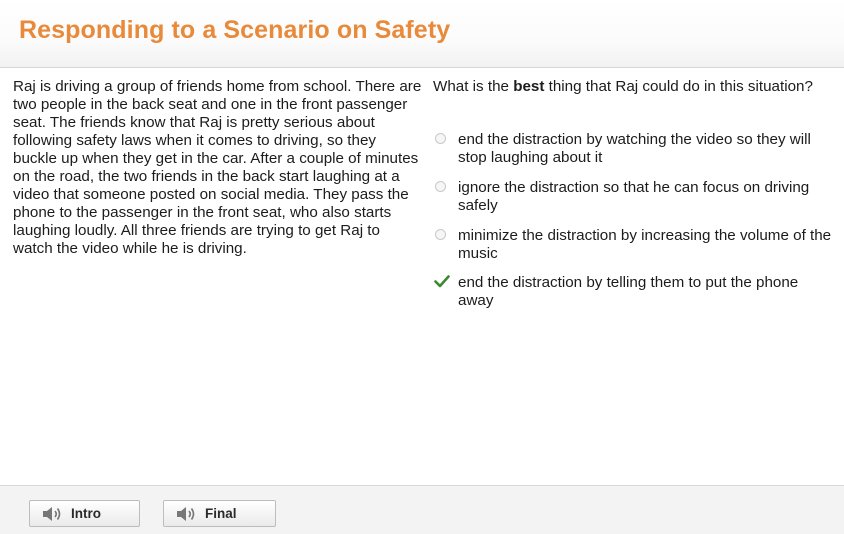 The image size is (844, 534). What do you see at coordinates (473, 86) in the screenshot?
I see `question-prefix: What is the` at bounding box center [473, 86].